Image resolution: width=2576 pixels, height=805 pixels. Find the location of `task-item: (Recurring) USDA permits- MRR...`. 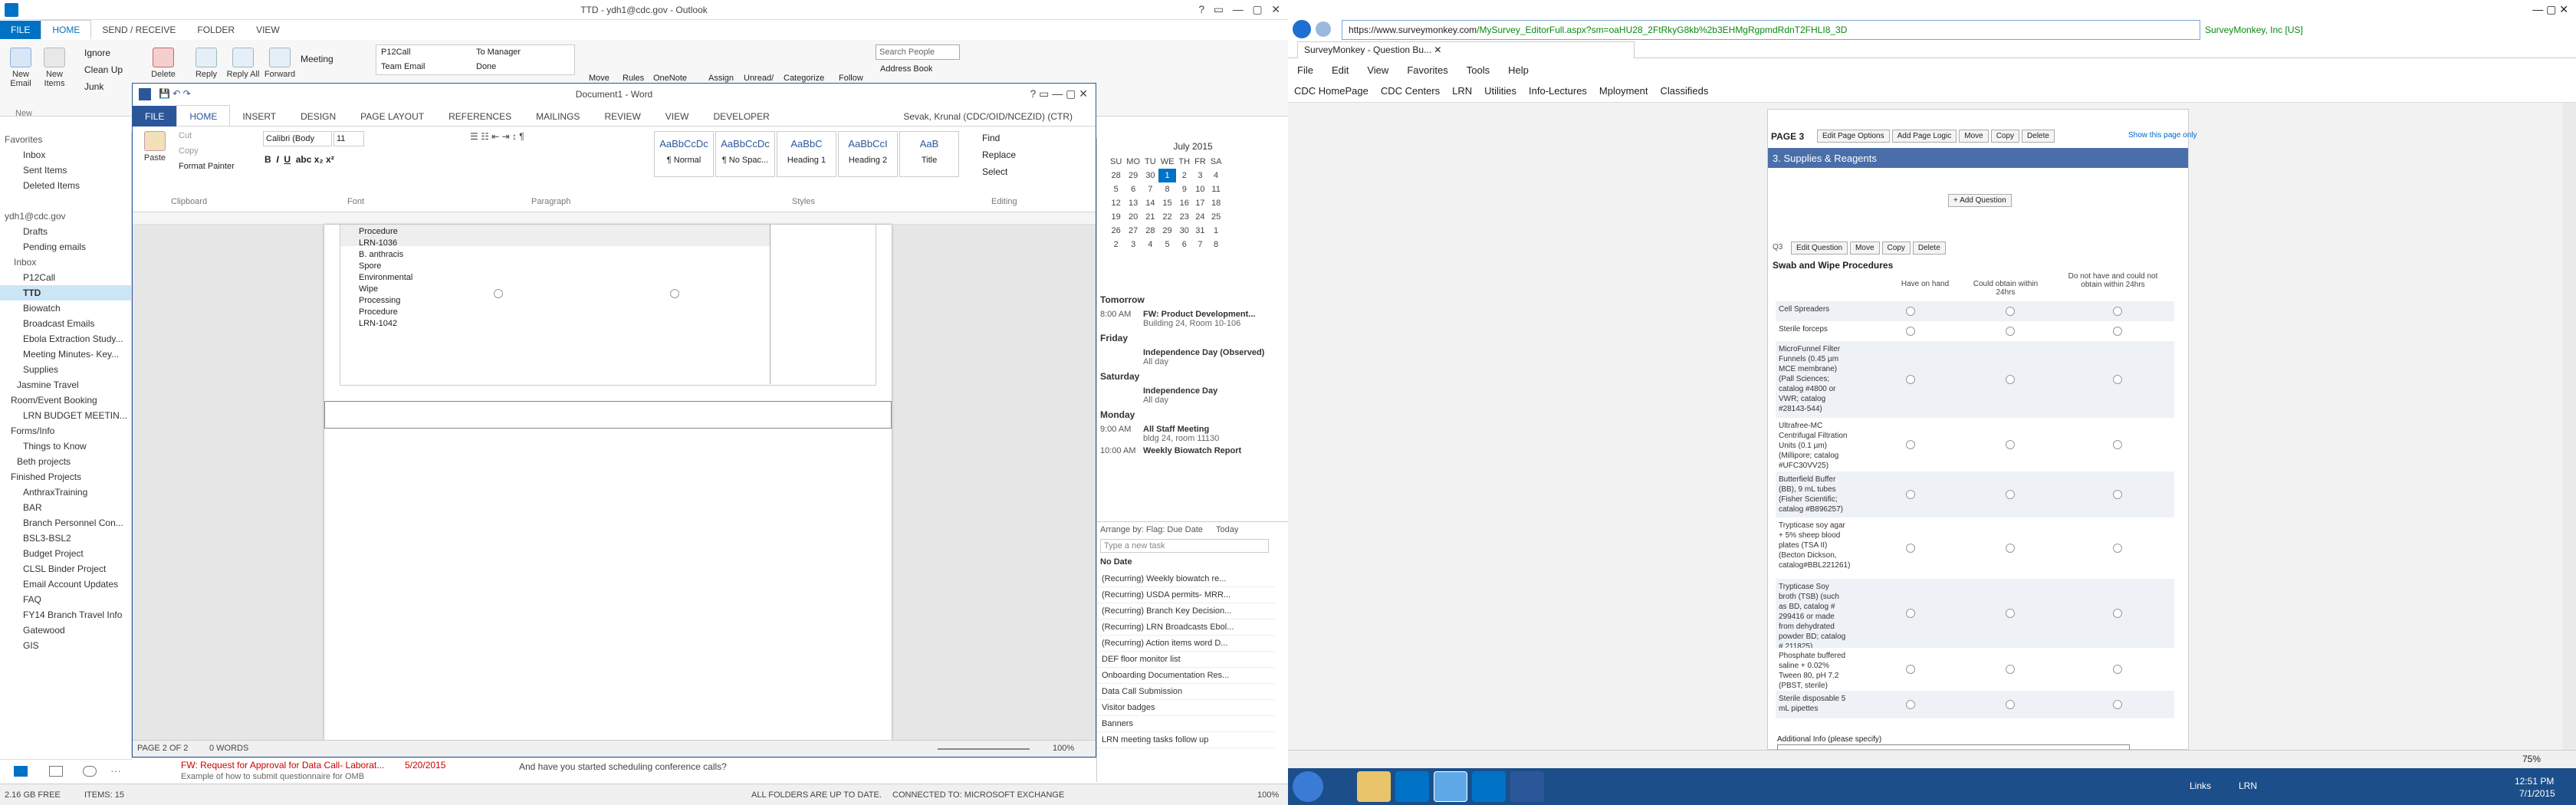

task-item: (Recurring) USDA permits- MRR... is located at coordinates (1186, 595).